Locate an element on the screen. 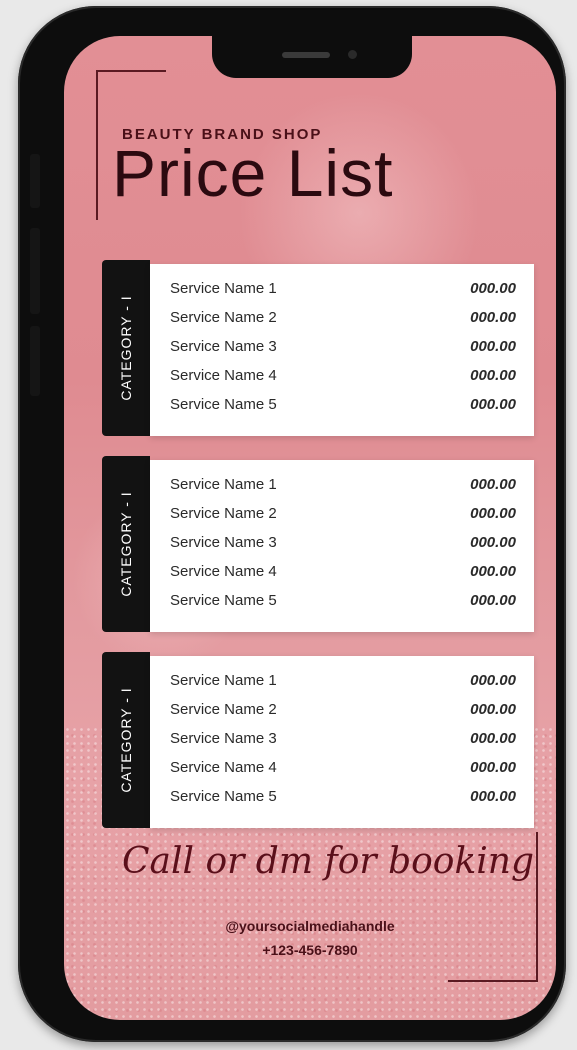  speaker-icon is located at coordinates (306, 55).